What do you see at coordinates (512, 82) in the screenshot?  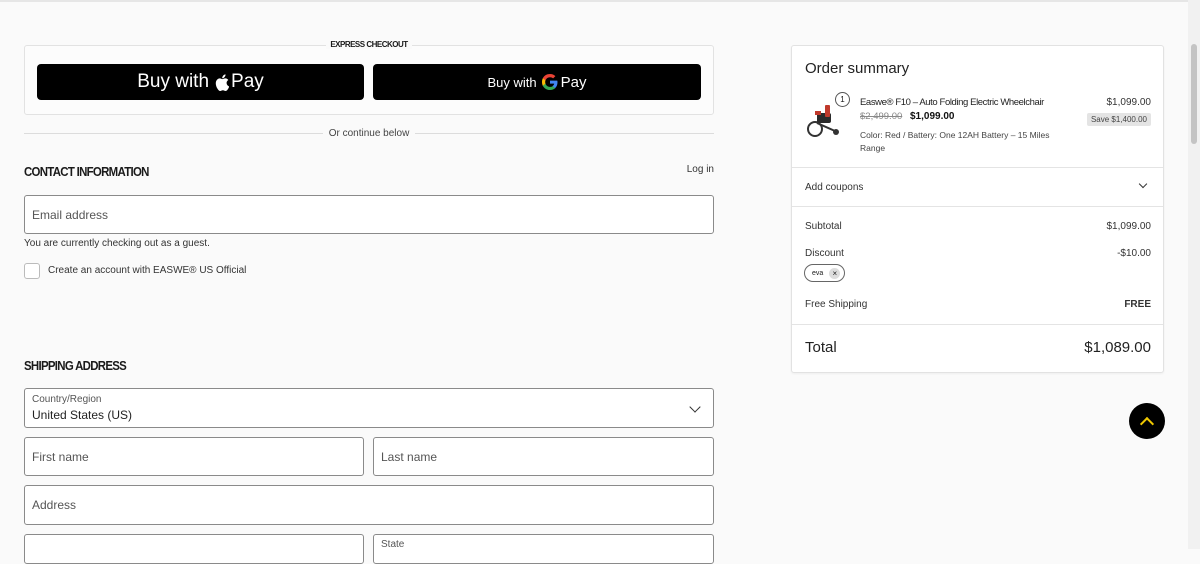 I see `google-pay-buy-with: Buy with` at bounding box center [512, 82].